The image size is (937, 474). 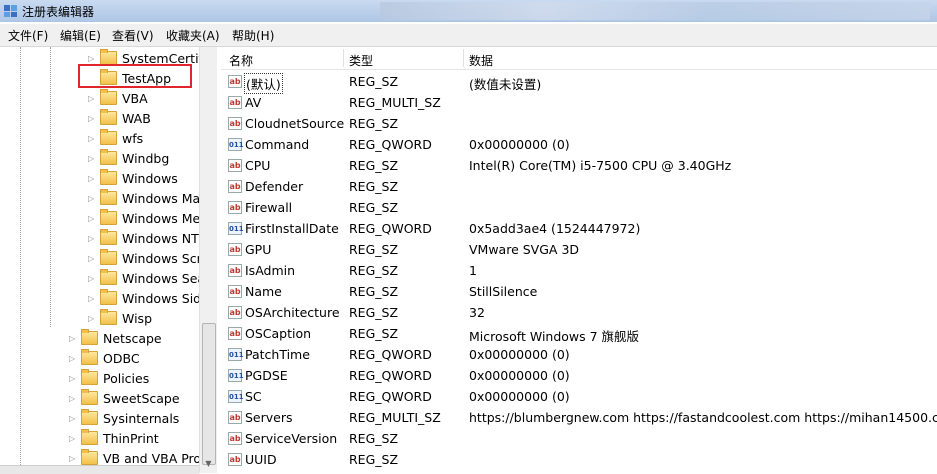 What do you see at coordinates (579, 354) in the screenshot?
I see `value-row: 011 PatchTime REG_QWORD 0x00000000 (0)` at bounding box center [579, 354].